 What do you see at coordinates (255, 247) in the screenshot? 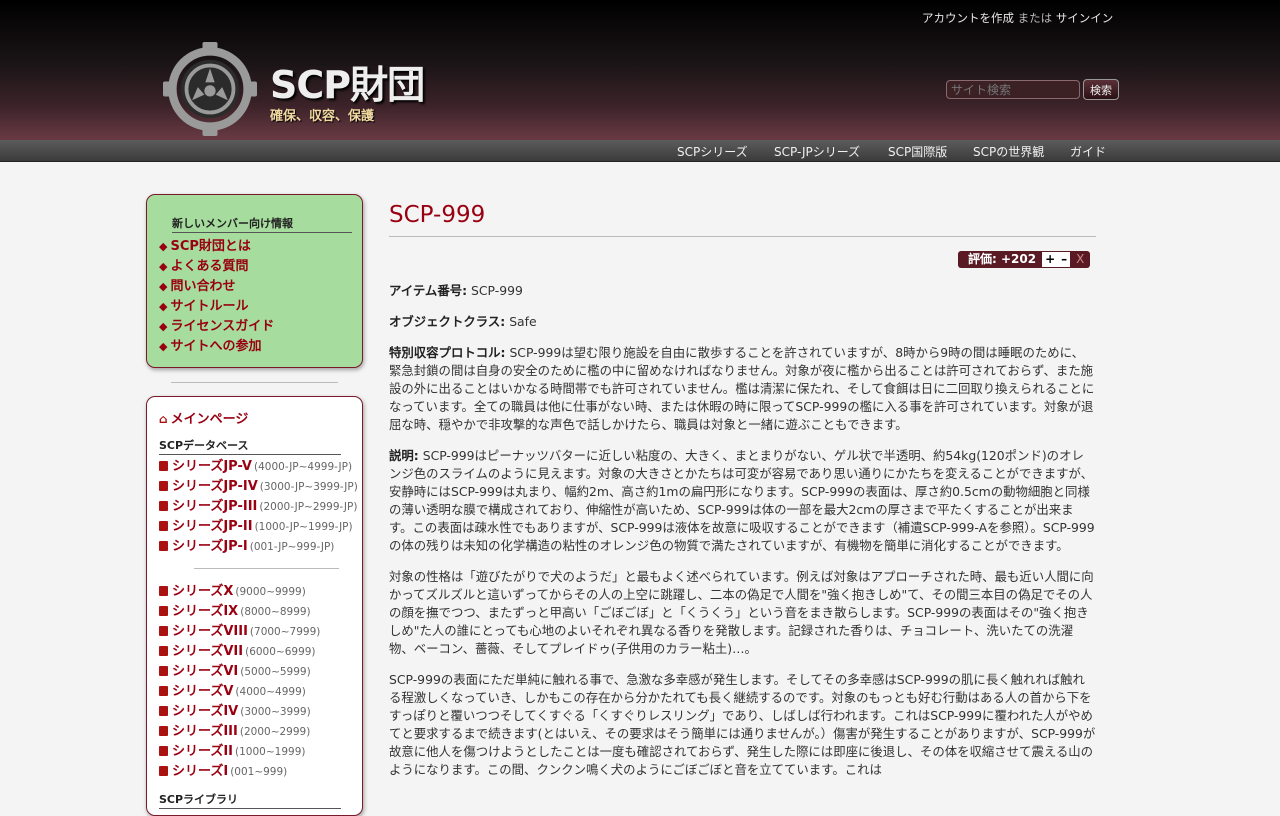
I see `newbox-link-about: ◆ SCP財団とは` at bounding box center [255, 247].